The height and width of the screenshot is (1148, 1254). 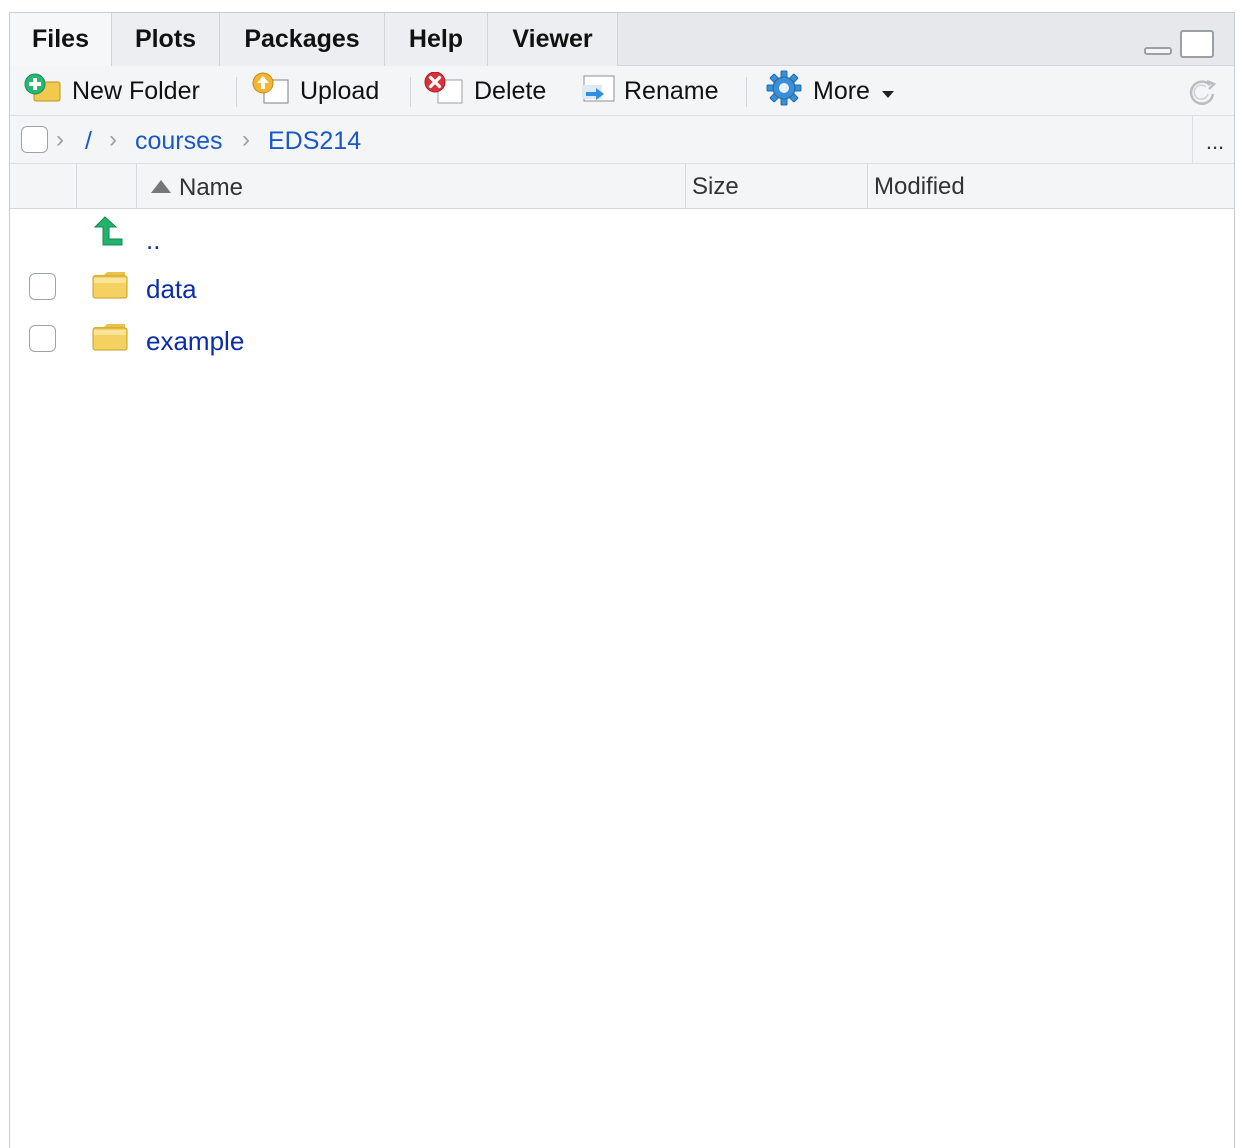 What do you see at coordinates (314, 141) in the screenshot?
I see `breadcrumb-eds214: EDS214` at bounding box center [314, 141].